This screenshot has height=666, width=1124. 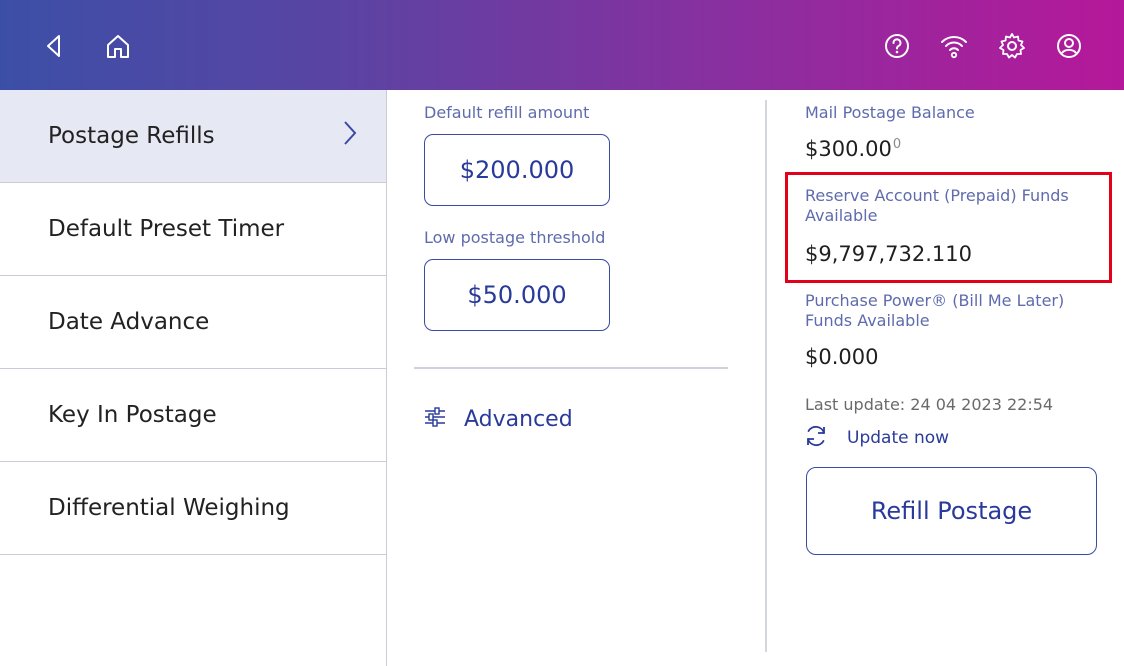 I want to click on sidebar-item-postage-refills: Postage Refills, so click(x=193, y=136).